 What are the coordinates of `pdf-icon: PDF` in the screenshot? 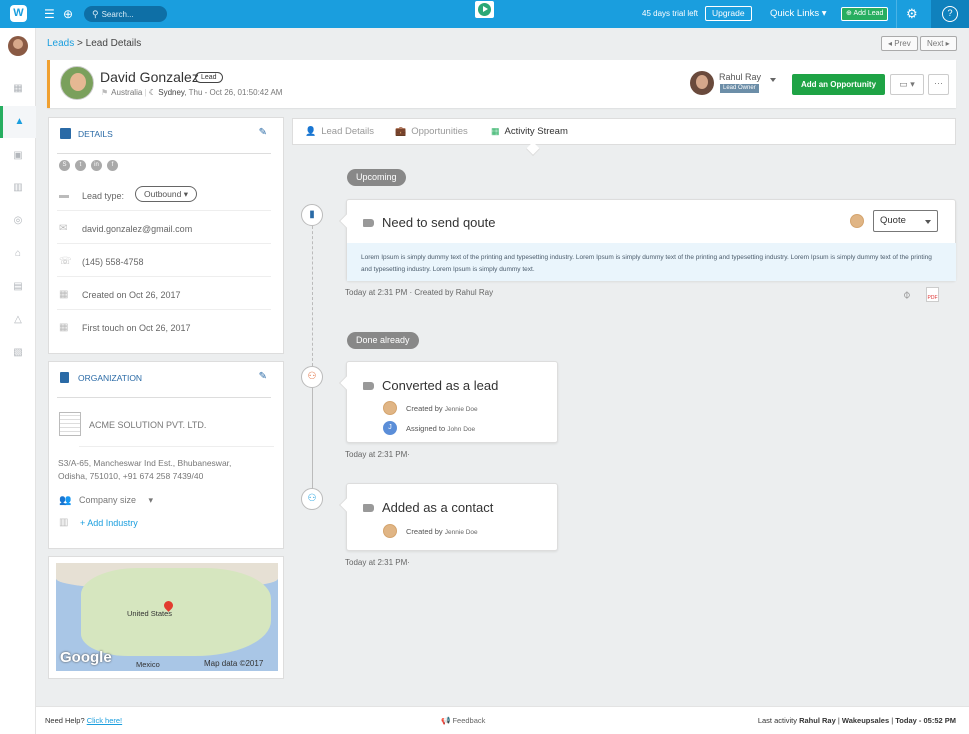 It's located at (932, 294).